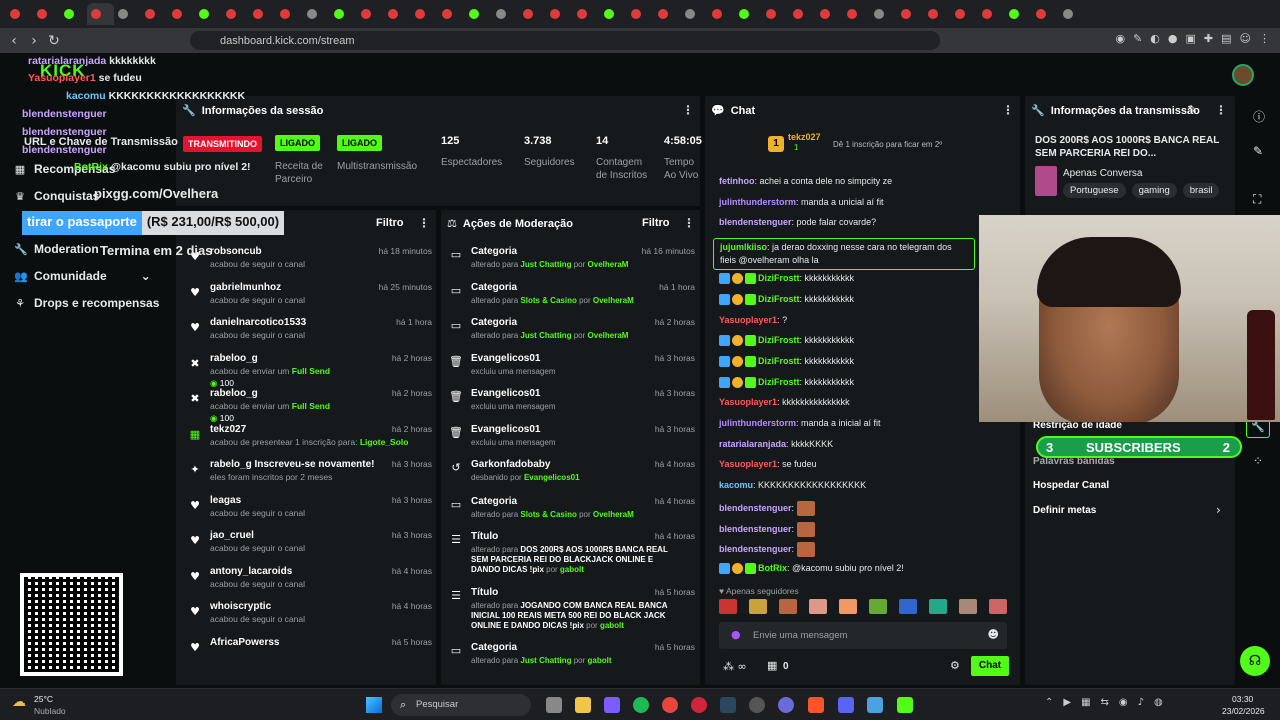 The width and height of the screenshot is (1280, 720). What do you see at coordinates (670, 705) in the screenshot?
I see `chrome-icon` at bounding box center [670, 705].